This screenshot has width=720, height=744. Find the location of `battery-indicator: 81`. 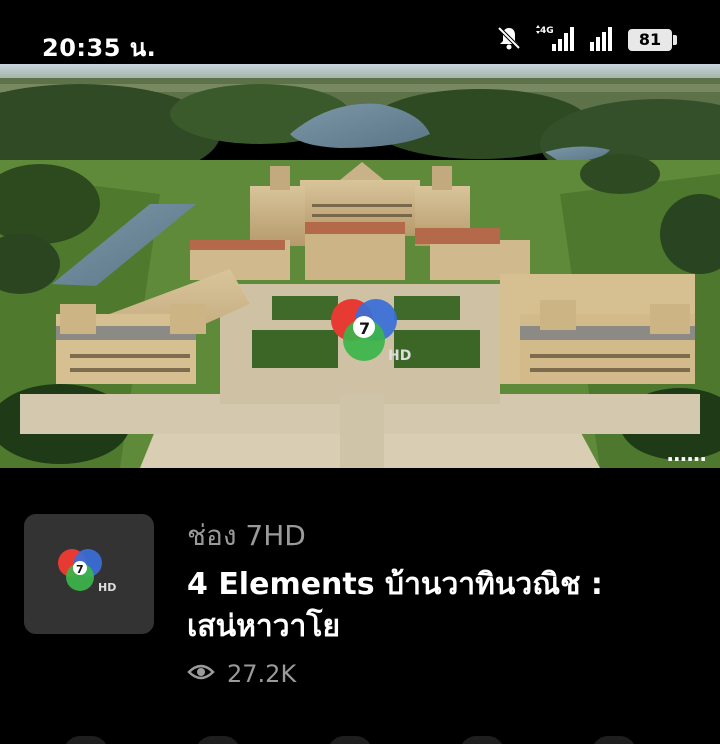

battery-indicator: 81 is located at coordinates (652, 40).